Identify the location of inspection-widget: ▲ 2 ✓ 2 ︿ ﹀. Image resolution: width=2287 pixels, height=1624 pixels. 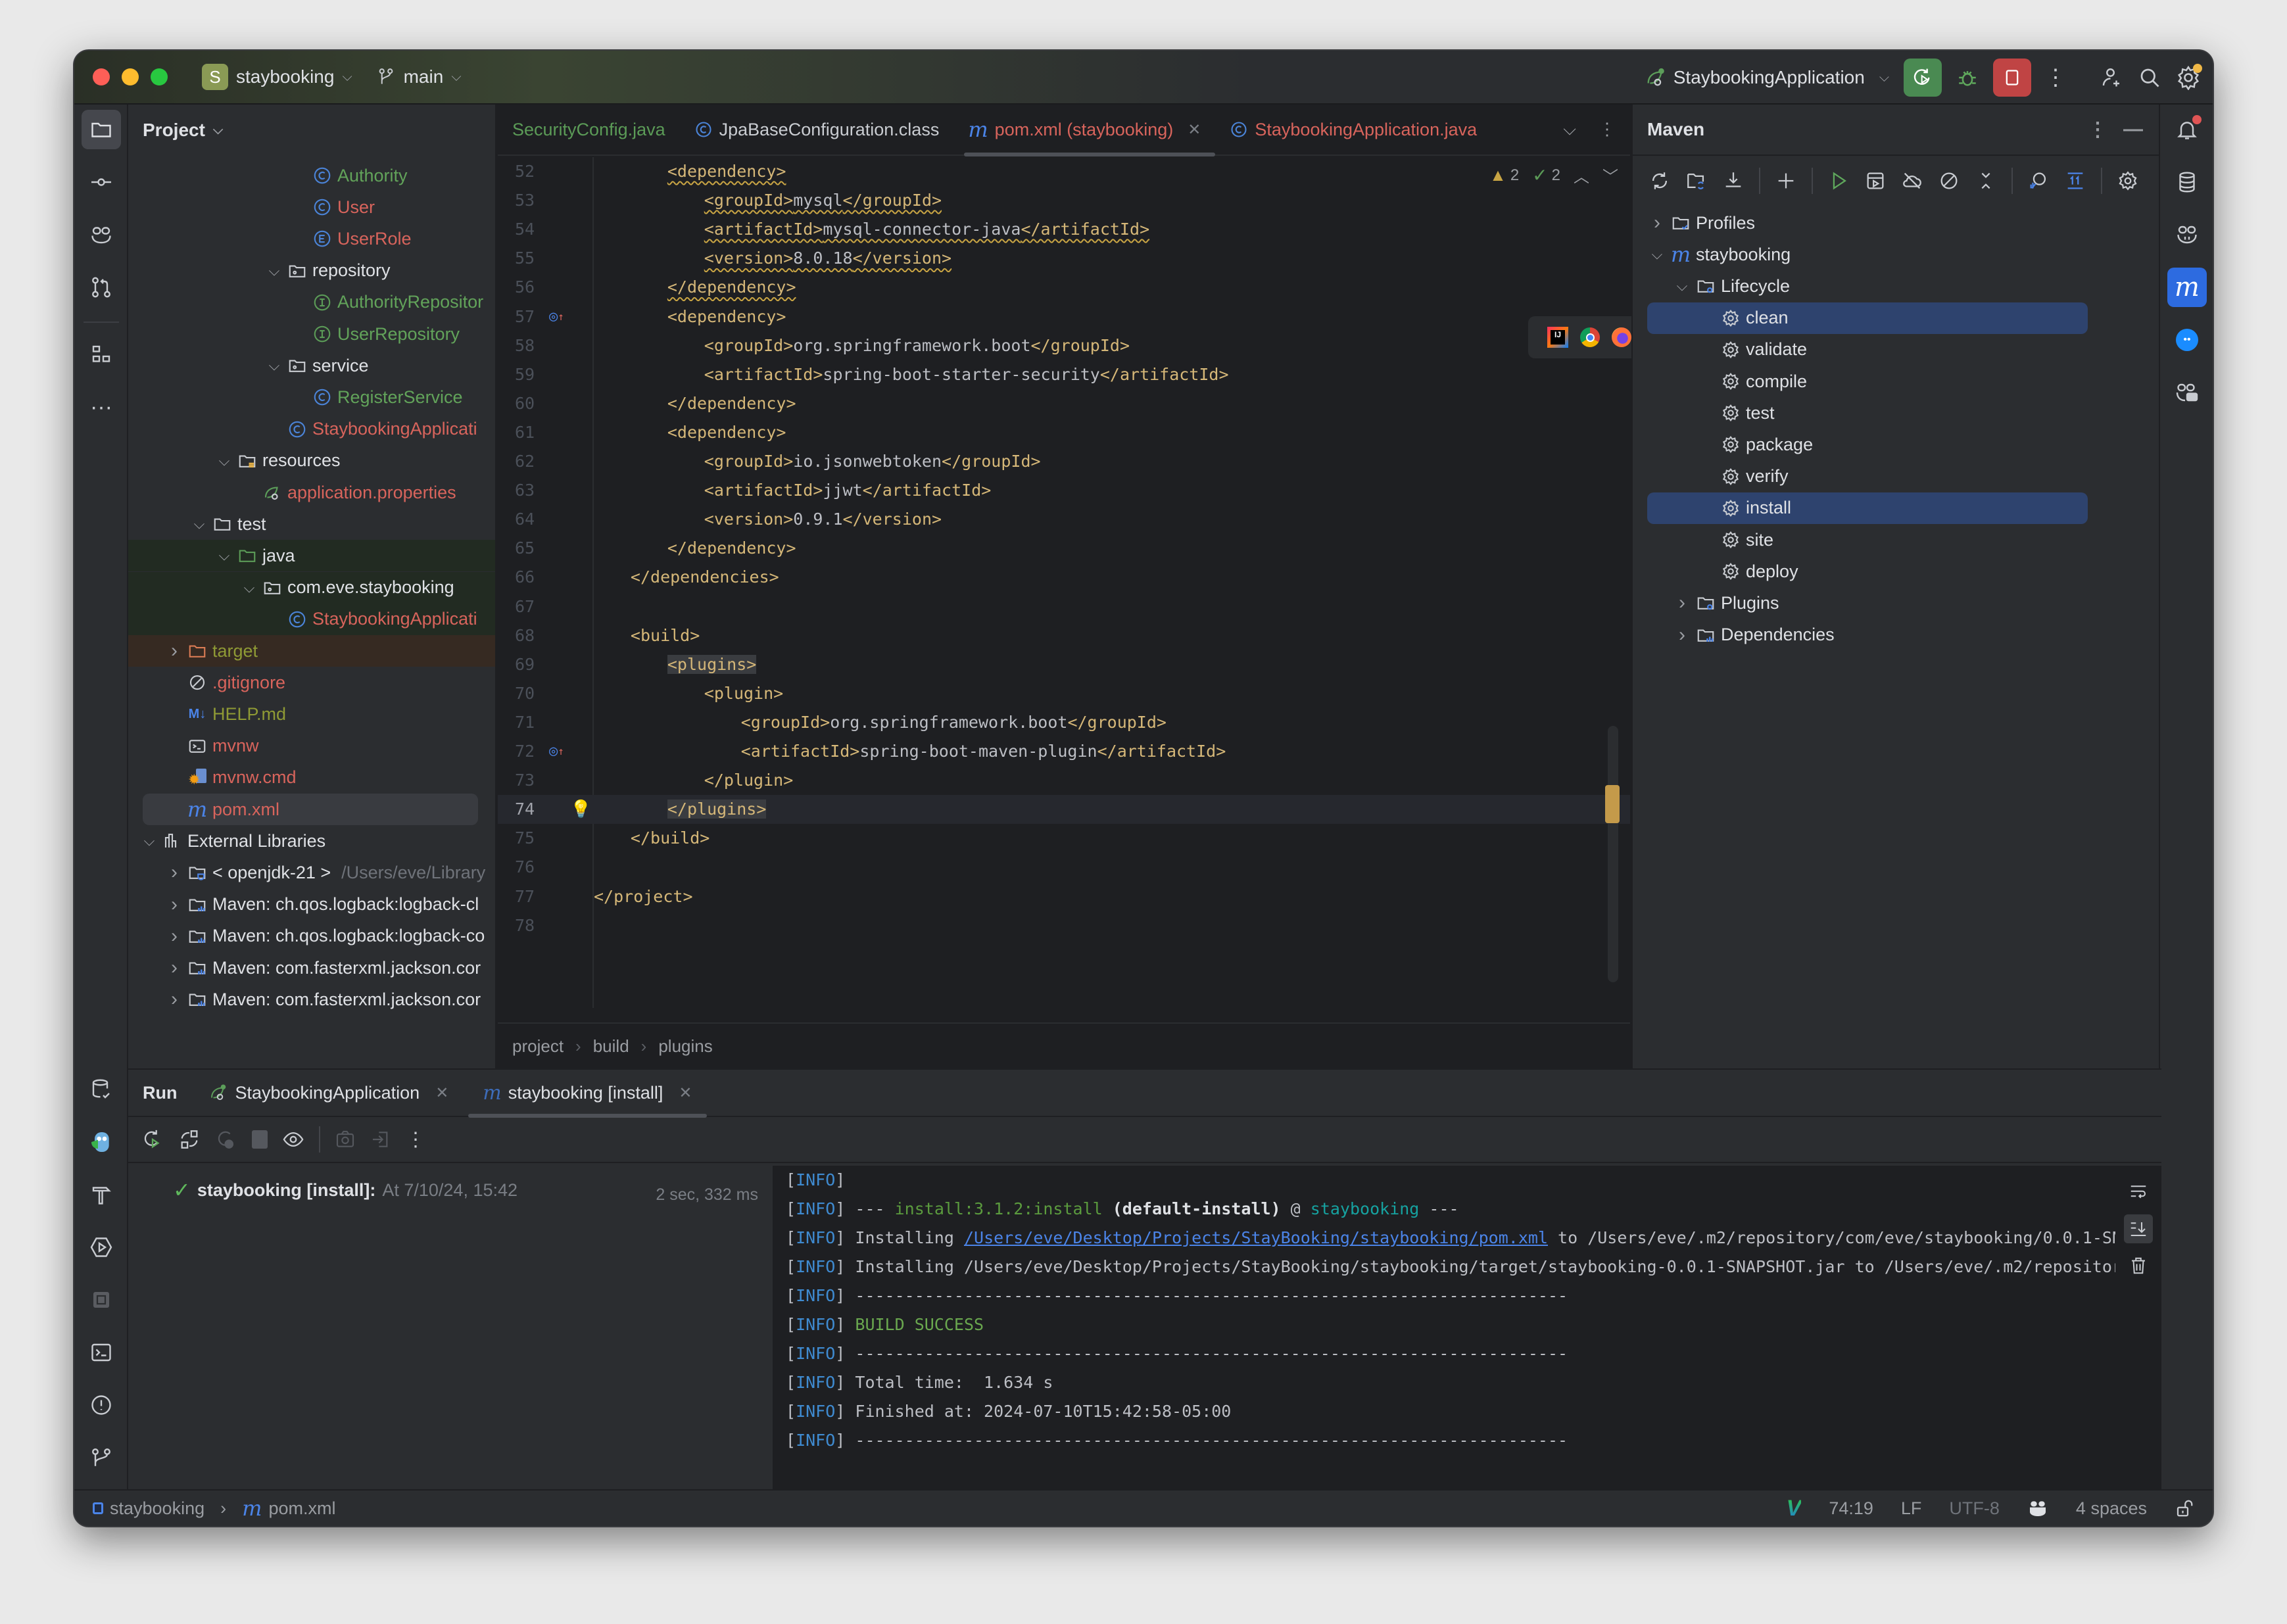
(1553, 175).